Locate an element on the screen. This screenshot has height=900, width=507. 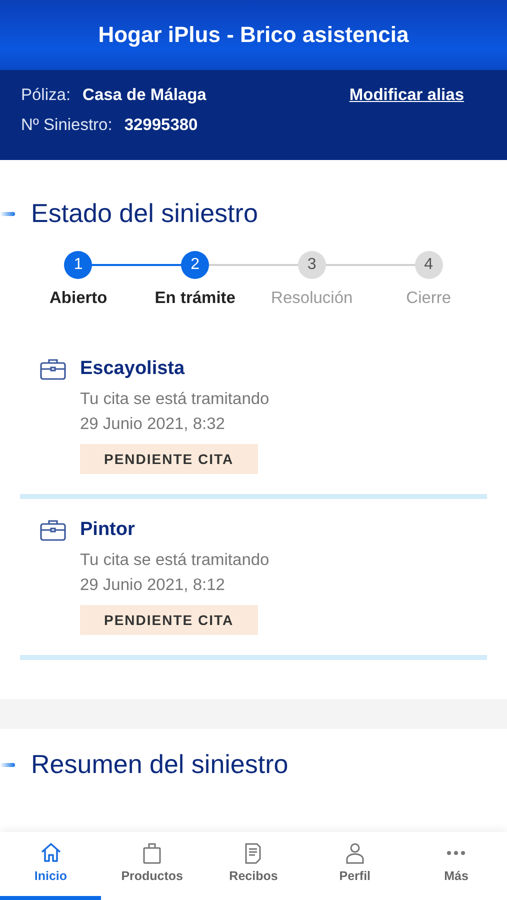
service-title: Pintor is located at coordinates (108, 530).